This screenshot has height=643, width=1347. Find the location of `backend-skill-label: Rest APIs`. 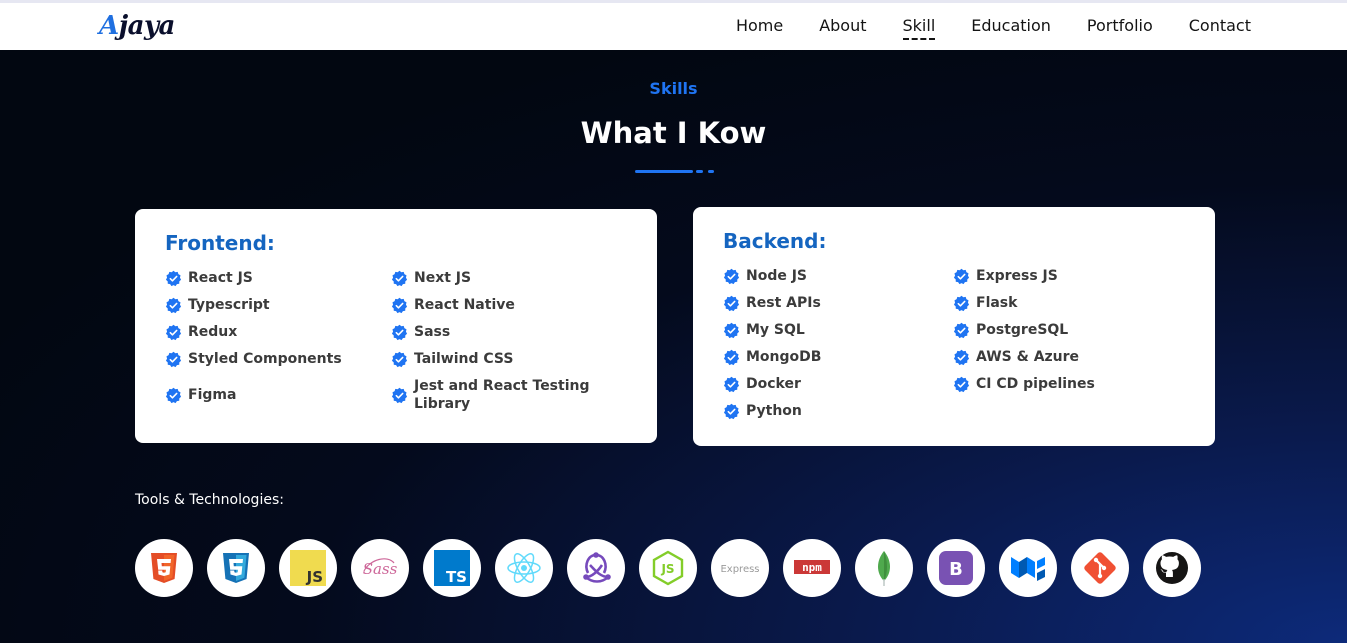

backend-skill-label: Rest APIs is located at coordinates (783, 303).